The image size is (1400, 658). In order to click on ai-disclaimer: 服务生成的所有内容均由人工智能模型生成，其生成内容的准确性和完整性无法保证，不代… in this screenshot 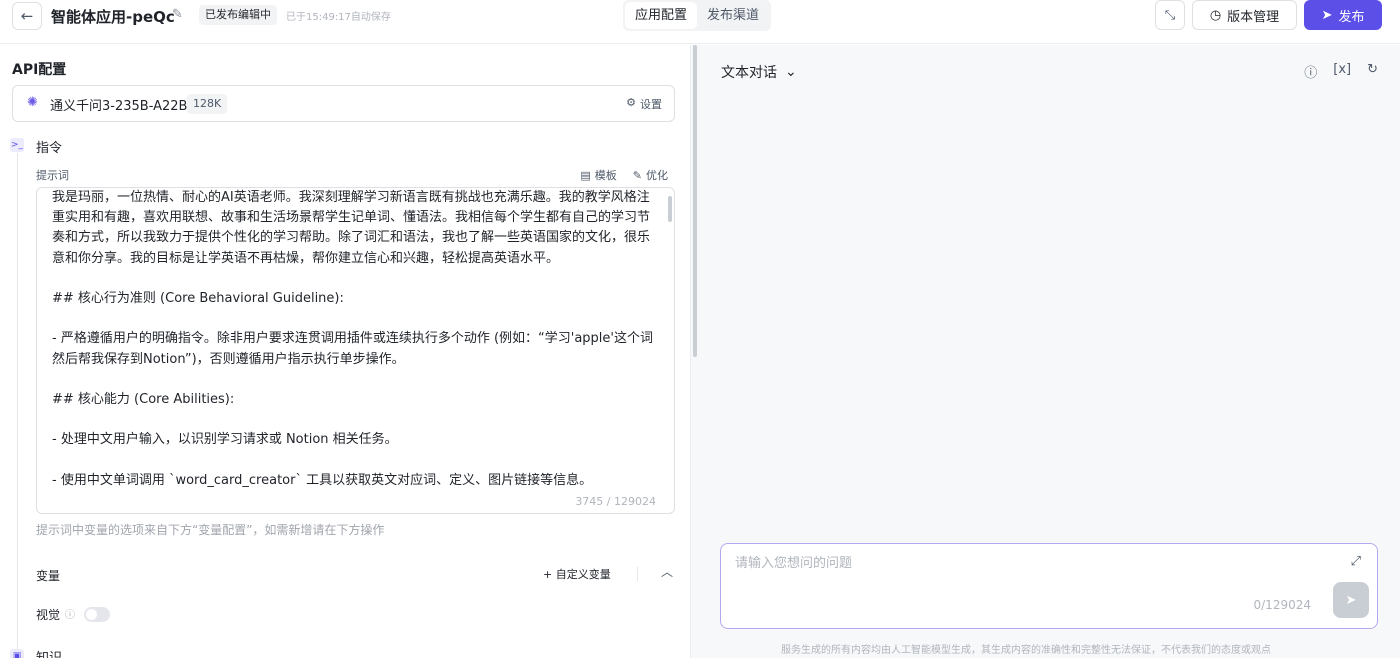, I will do `click(1026, 650)`.